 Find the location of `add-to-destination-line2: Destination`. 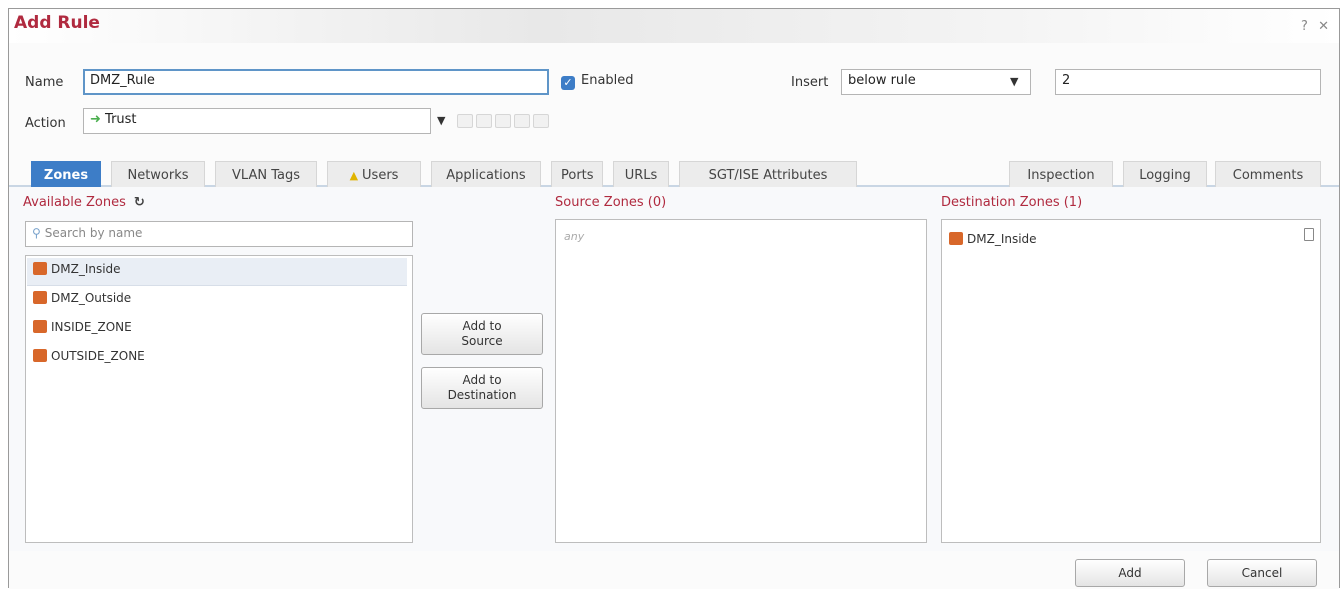

add-to-destination-line2: Destination is located at coordinates (482, 395).